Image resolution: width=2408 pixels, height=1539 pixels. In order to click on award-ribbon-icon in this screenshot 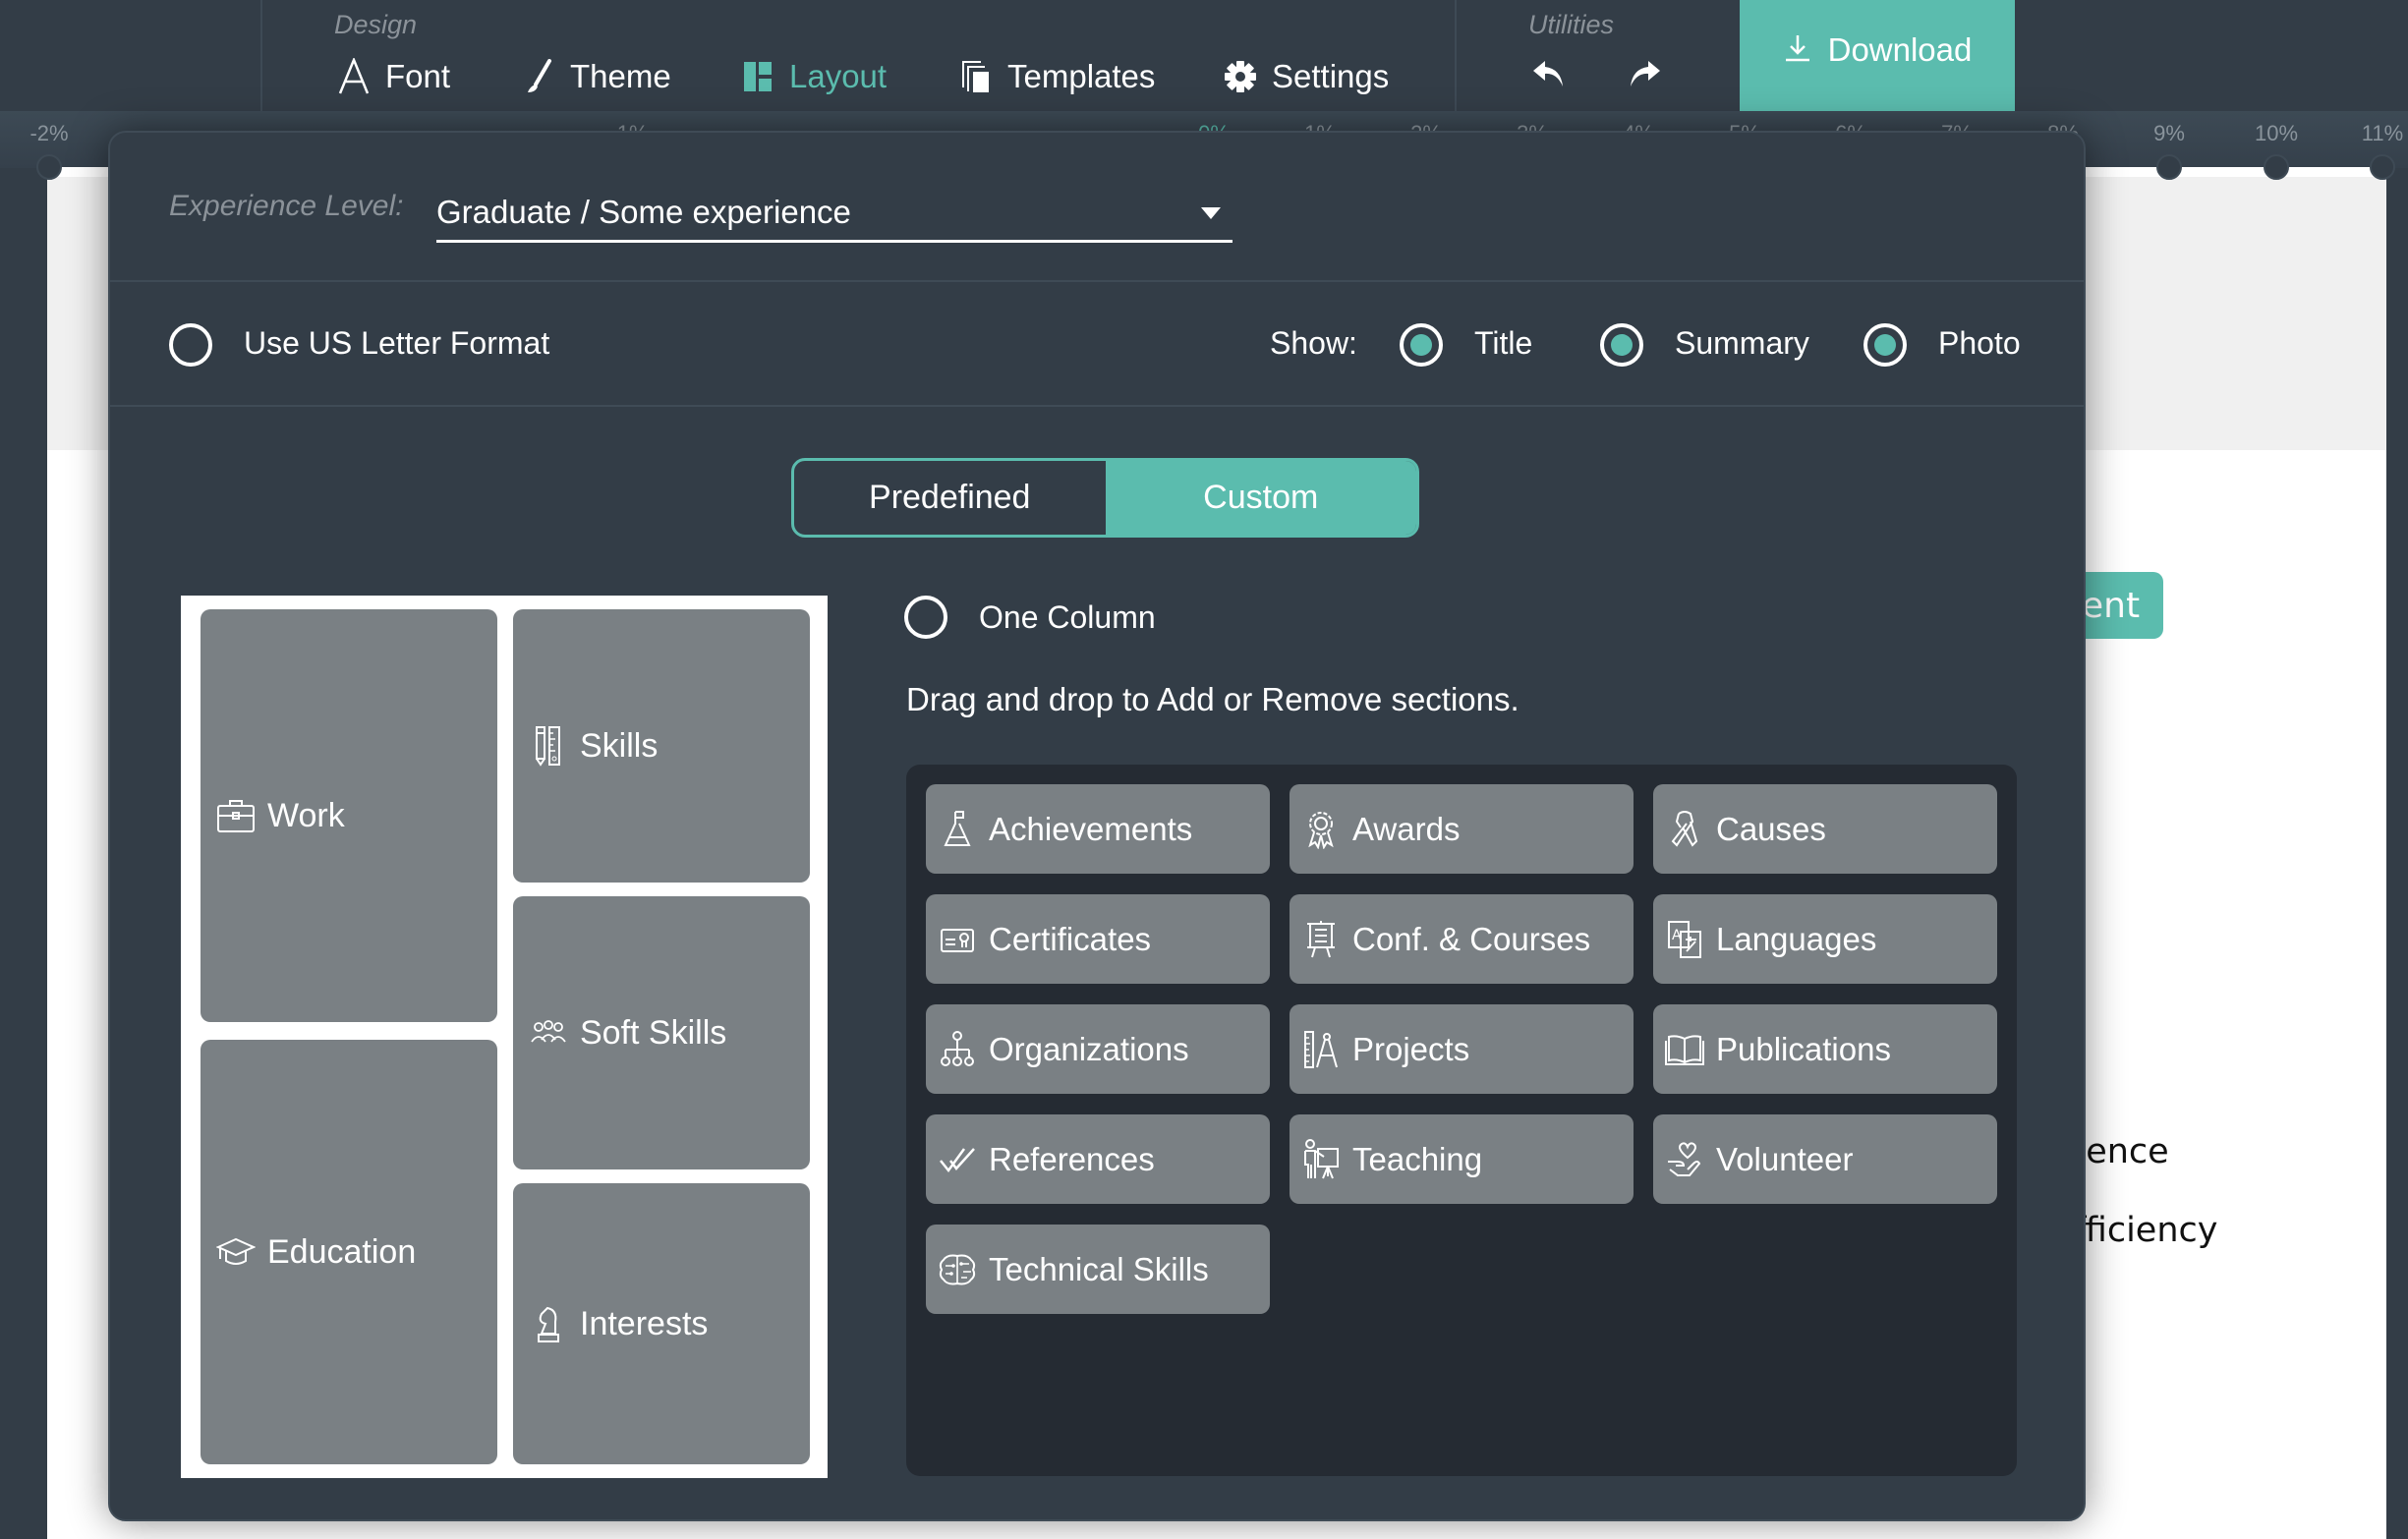, I will do `click(1321, 829)`.